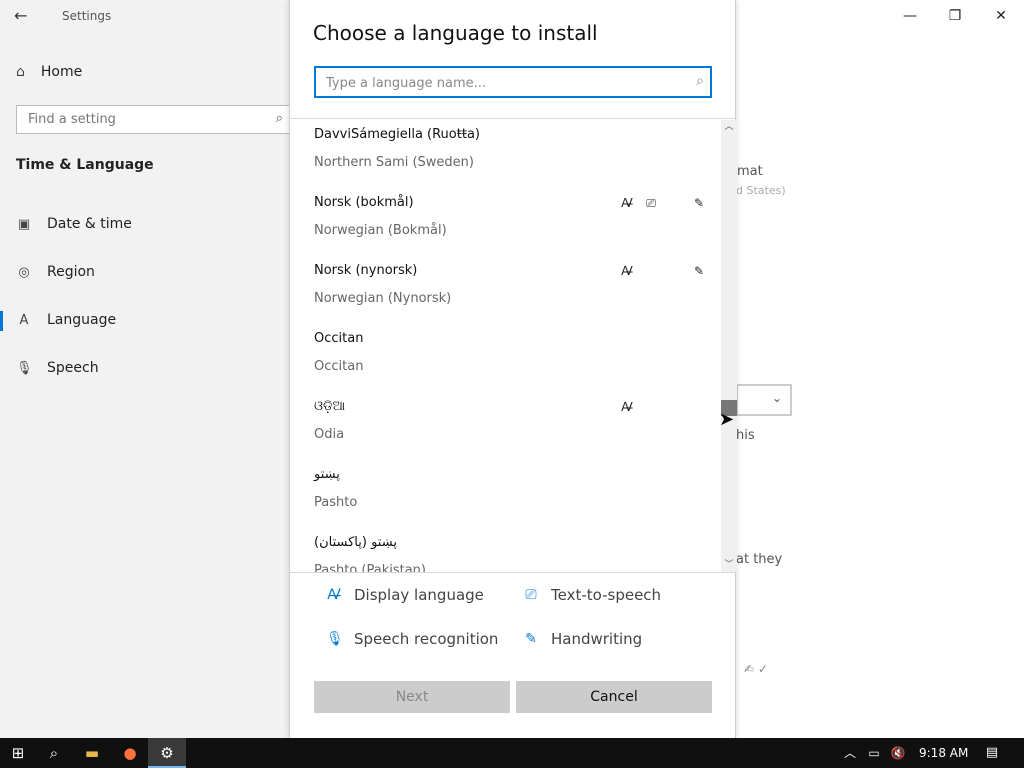  What do you see at coordinates (514, 494) in the screenshot?
I see `list-item: پښتو Pashto` at bounding box center [514, 494].